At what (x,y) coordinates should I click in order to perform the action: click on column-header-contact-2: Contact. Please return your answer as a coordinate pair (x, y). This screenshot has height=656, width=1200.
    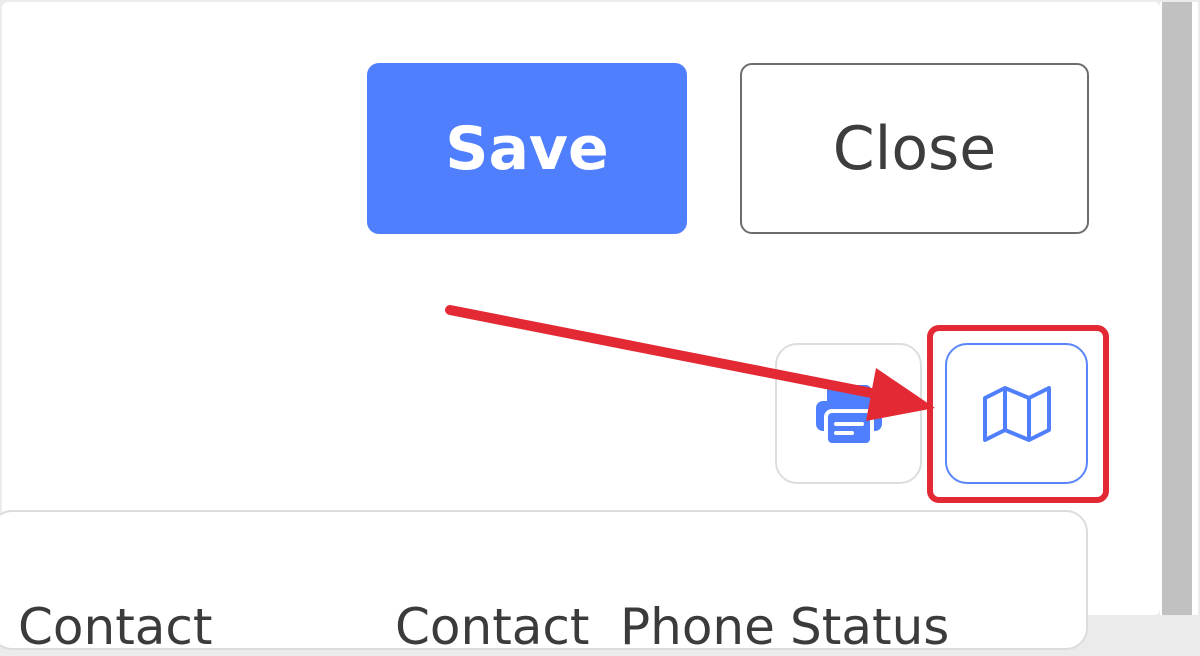
    Looking at the image, I should click on (492, 627).